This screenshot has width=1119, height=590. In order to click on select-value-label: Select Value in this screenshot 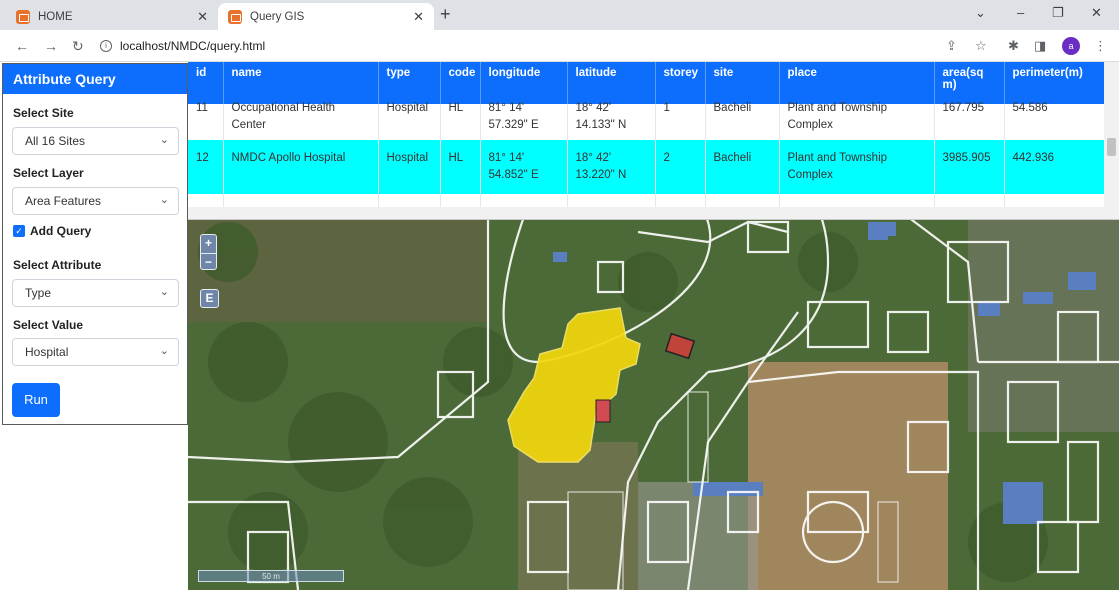, I will do `click(48, 325)`.